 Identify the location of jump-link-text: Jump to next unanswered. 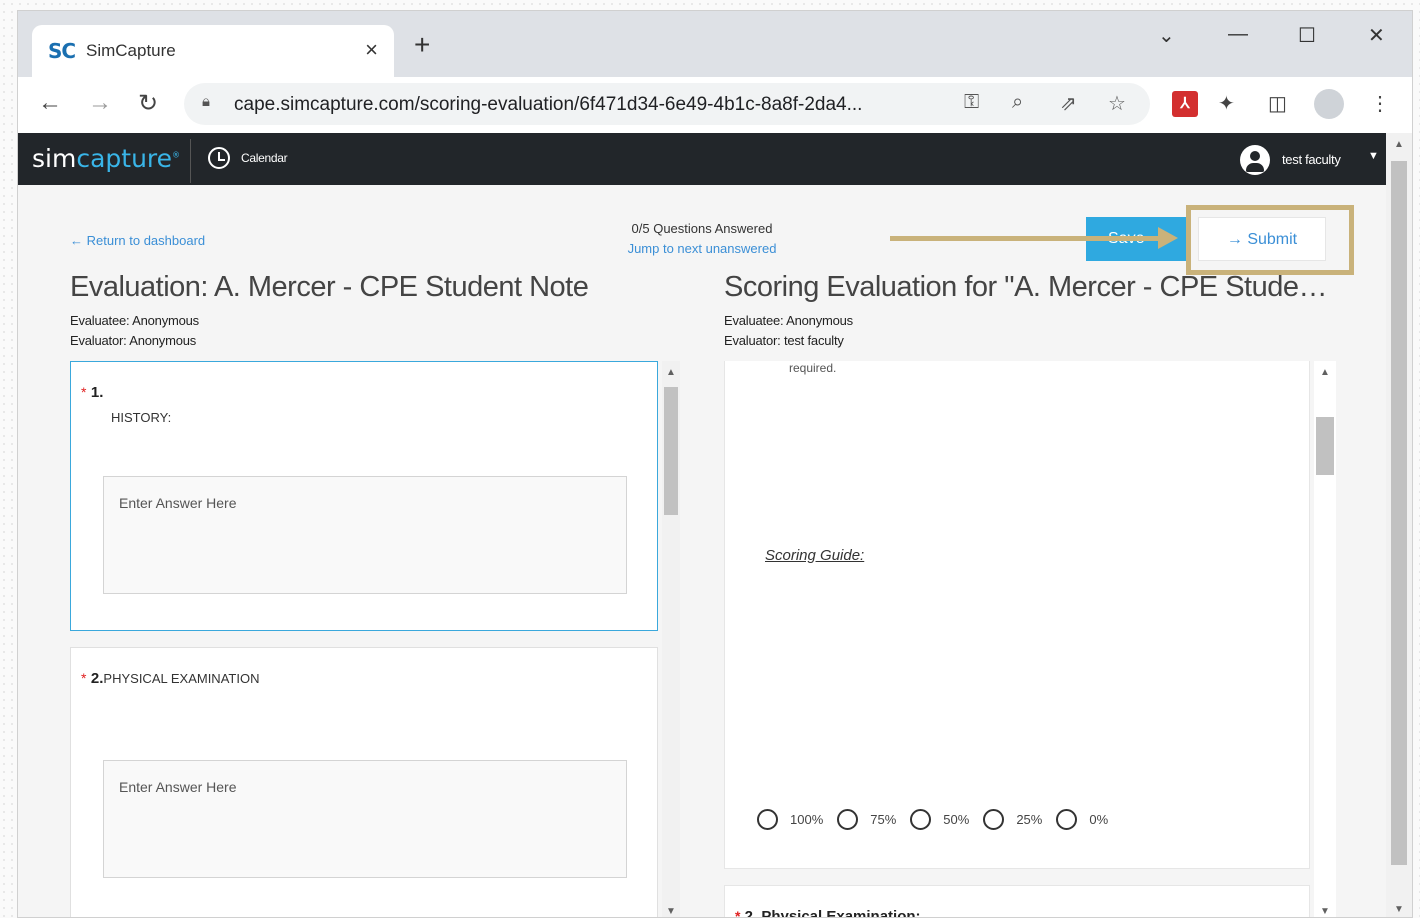
(702, 248).